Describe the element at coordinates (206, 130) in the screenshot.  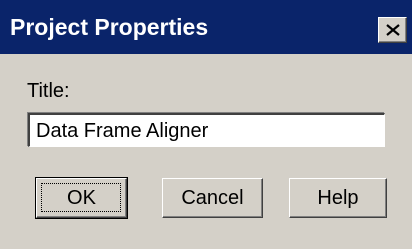
I see `title-input` at that location.